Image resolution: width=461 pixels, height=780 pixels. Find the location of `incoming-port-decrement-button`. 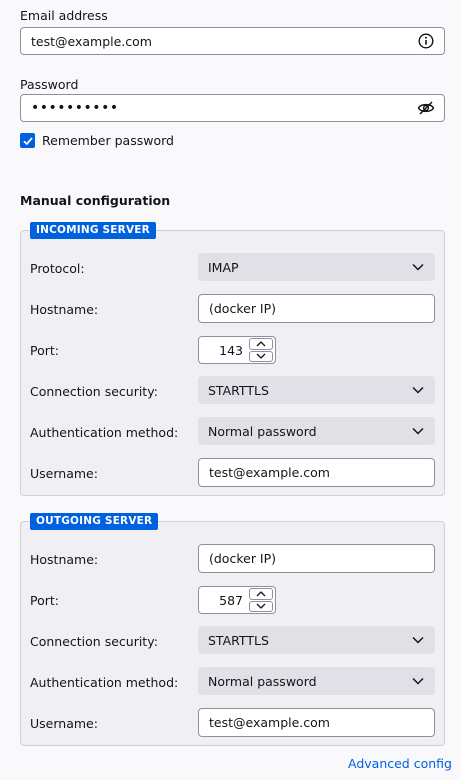

incoming-port-decrement-button is located at coordinates (261, 356).